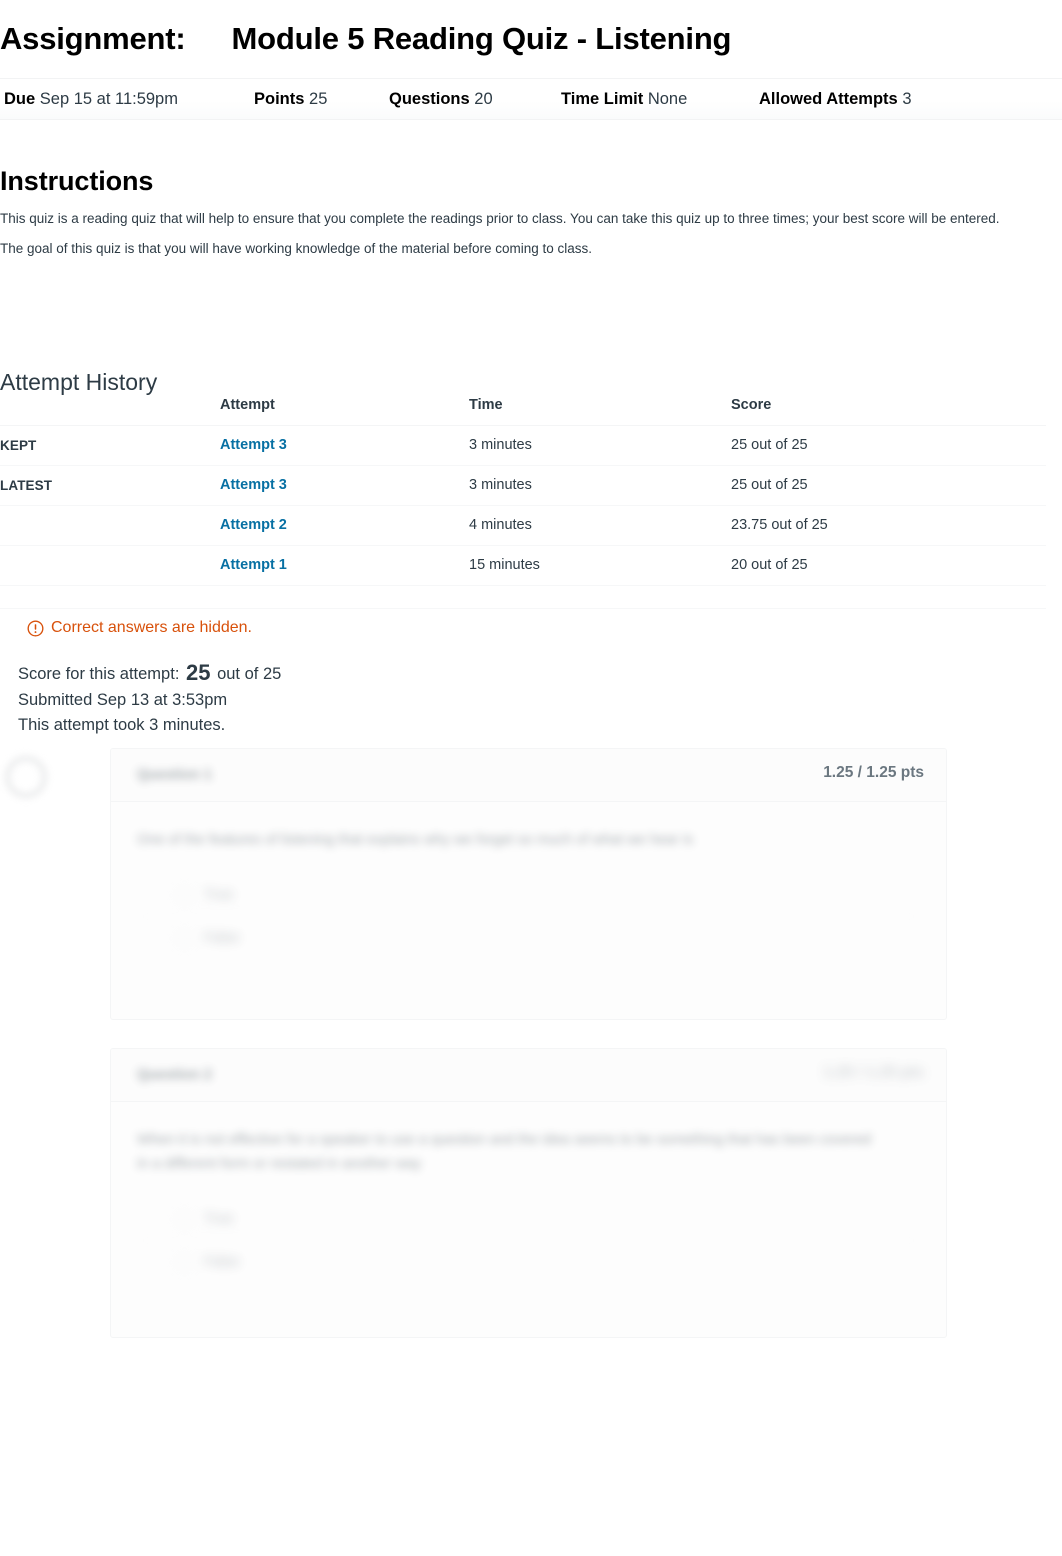  What do you see at coordinates (523, 597) in the screenshot?
I see `table-row-spacer` at bounding box center [523, 597].